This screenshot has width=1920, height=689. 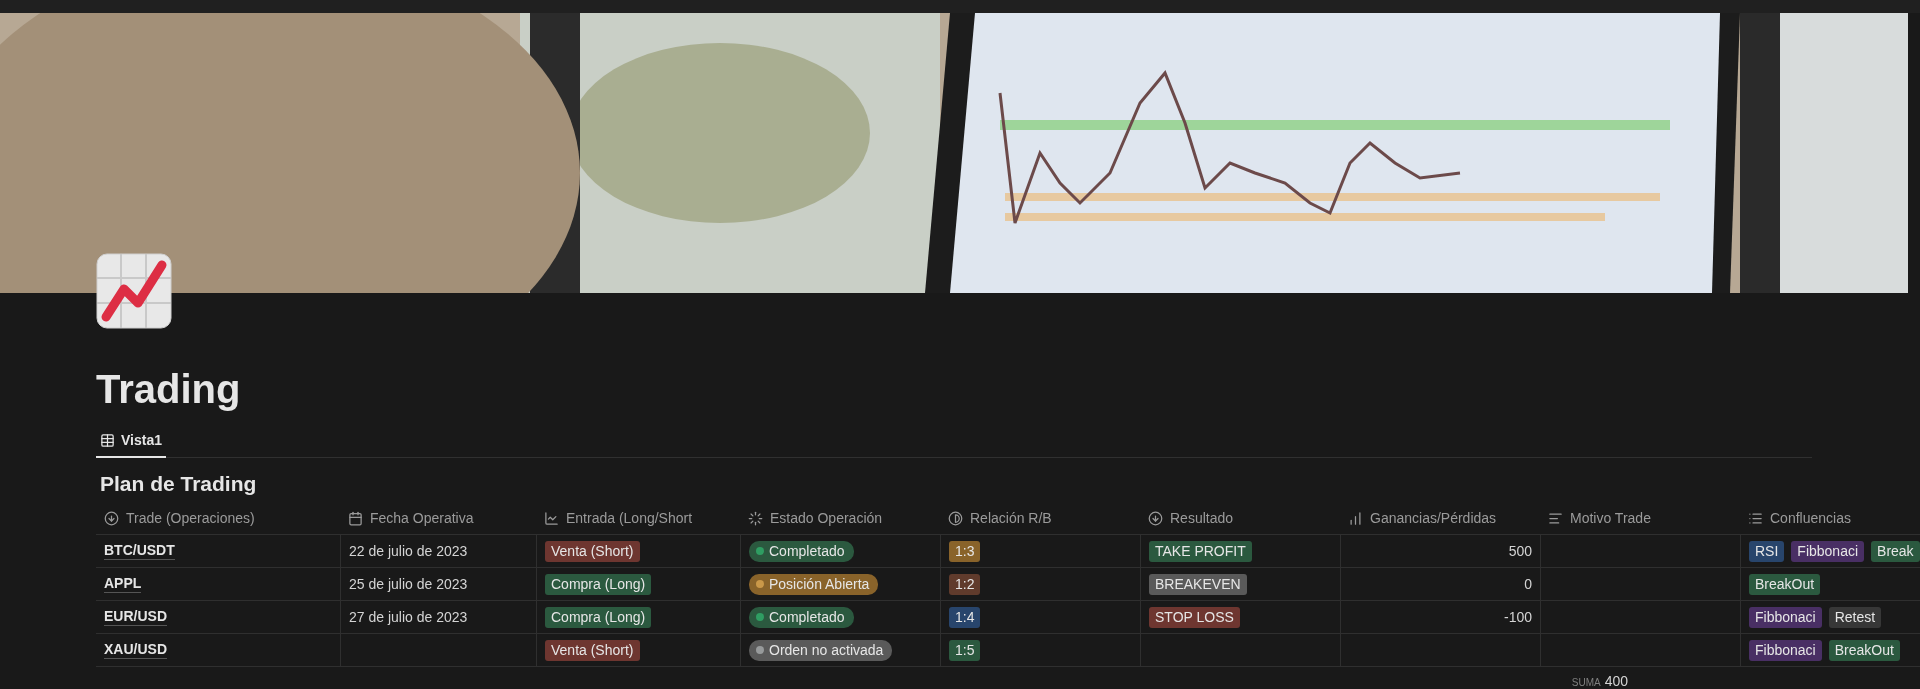 I want to click on column-header: Trade (Operaciones), so click(x=218, y=518).